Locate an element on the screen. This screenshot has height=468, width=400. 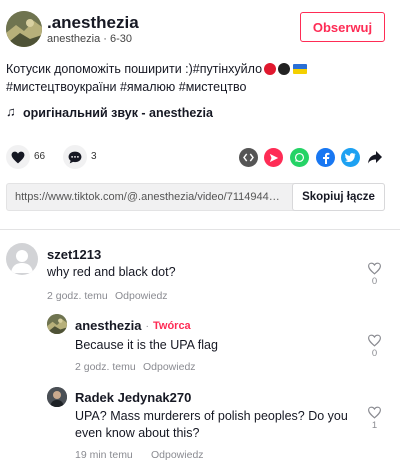
twitter-icon is located at coordinates (350, 157).